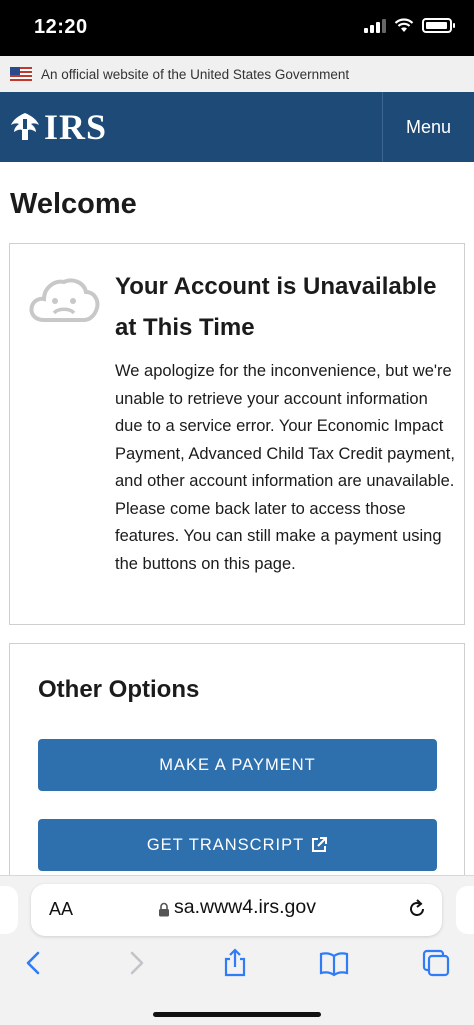 This screenshot has height=1025, width=474. I want to click on get-transcript-label: GET TRANSCRIPT, so click(225, 844).